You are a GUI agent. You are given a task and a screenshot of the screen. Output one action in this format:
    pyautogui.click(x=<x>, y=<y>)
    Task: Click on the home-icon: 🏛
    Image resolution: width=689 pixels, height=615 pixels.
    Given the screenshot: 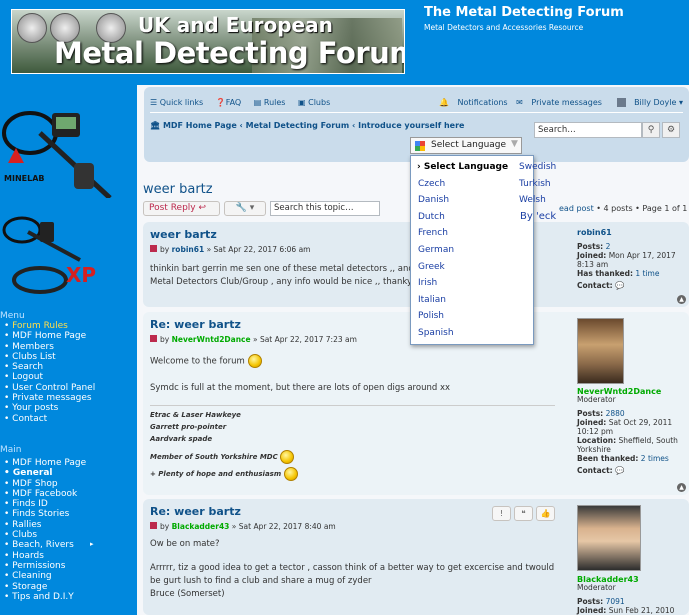 What is the action you would take?
    pyautogui.click(x=155, y=125)
    